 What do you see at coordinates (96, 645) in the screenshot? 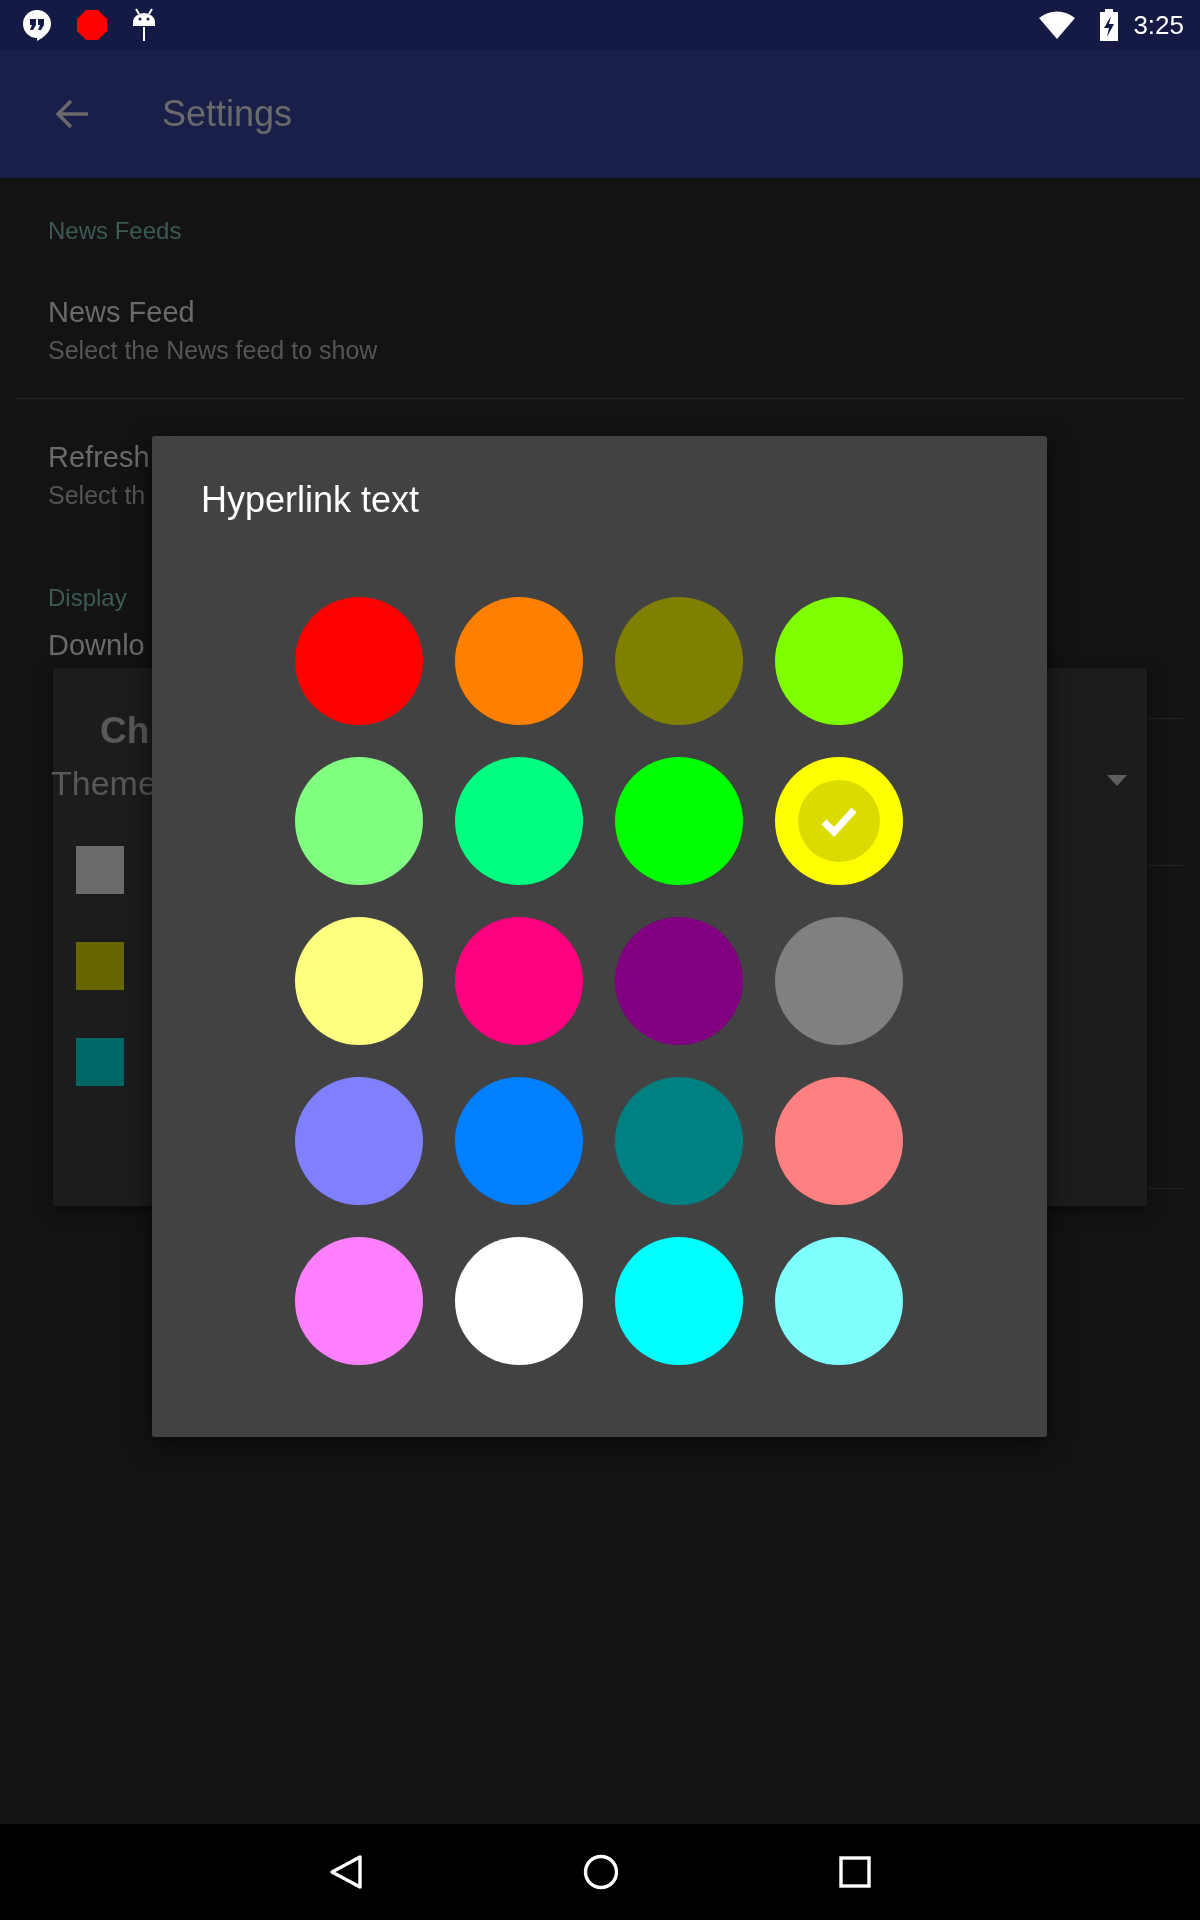
I see `setting-title: Downlo` at bounding box center [96, 645].